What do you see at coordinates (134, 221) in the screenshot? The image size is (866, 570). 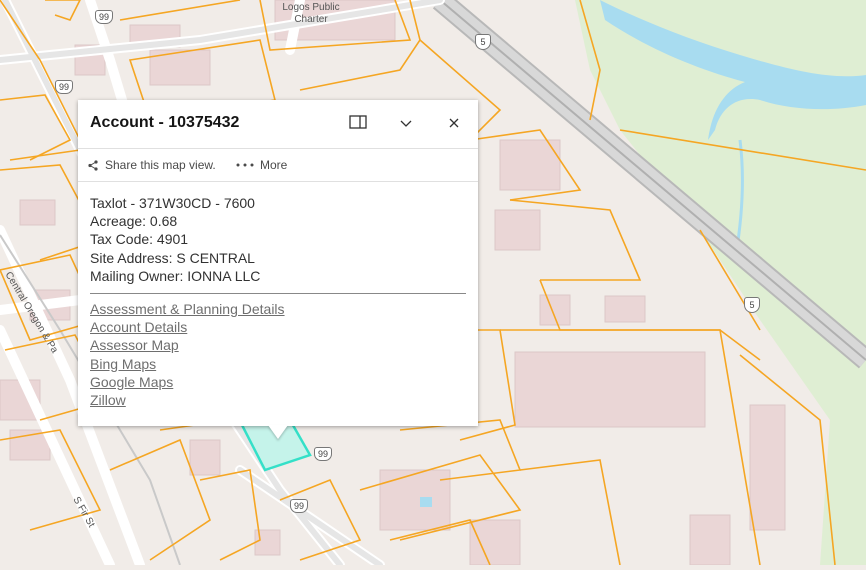 I see `acreage-field: Acreage: 0.68` at bounding box center [134, 221].